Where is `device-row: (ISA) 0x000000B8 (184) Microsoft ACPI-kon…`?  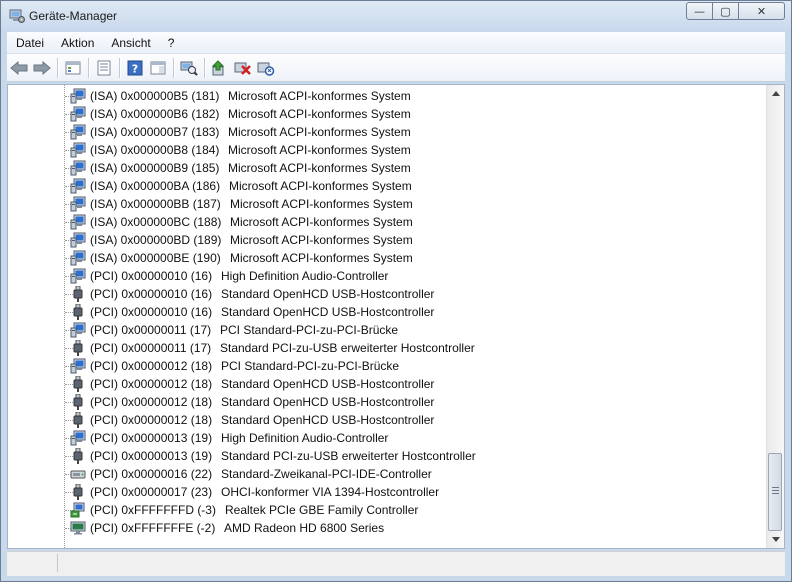
device-row: (ISA) 0x000000B8 (184) Microsoft ACPI-kon… is located at coordinates (388, 150).